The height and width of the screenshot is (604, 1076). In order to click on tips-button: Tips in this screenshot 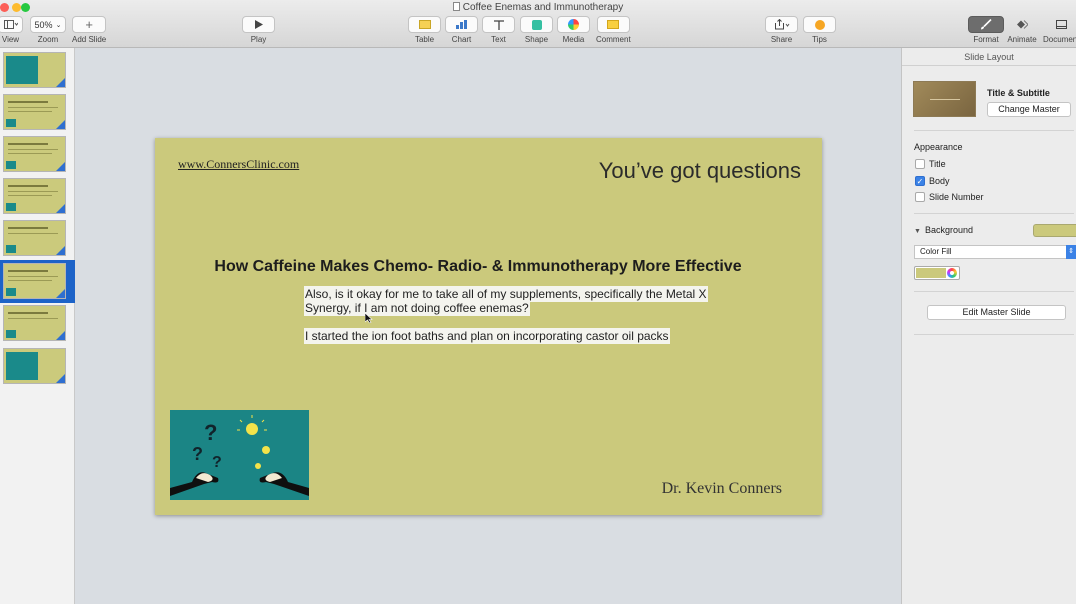, I will do `click(819, 30)`.